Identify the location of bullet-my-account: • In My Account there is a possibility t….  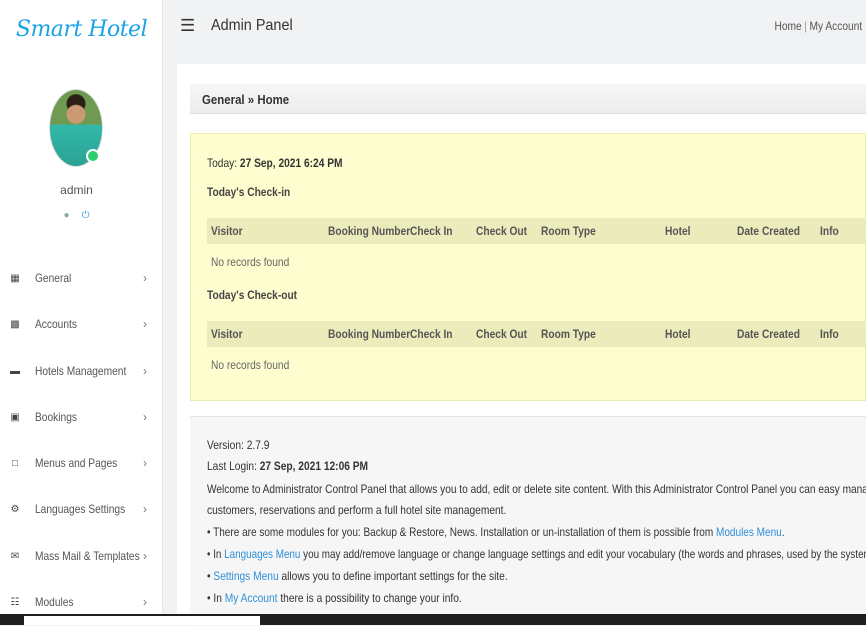
(334, 598).